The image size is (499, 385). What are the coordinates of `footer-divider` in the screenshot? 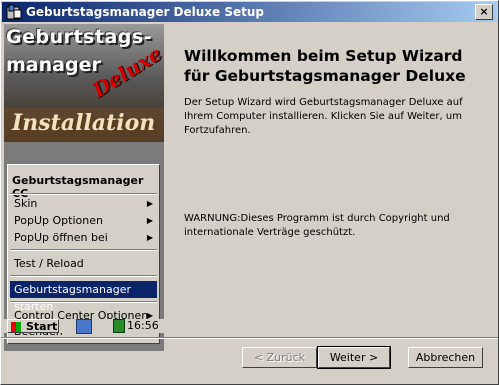 It's located at (249, 338).